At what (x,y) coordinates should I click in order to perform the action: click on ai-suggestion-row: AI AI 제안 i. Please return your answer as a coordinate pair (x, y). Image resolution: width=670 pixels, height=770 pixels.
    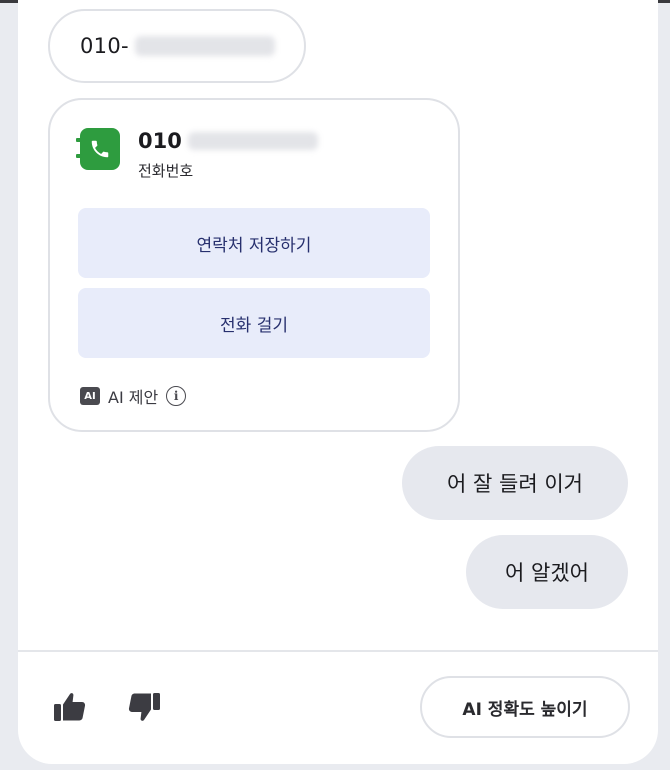
    Looking at the image, I should click on (133, 396).